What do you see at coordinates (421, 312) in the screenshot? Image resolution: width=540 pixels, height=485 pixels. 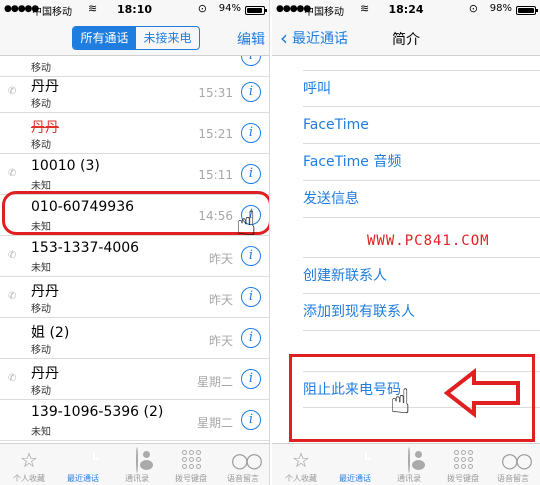 I see `add-to-contact-action: 添加到现有联系人` at bounding box center [421, 312].